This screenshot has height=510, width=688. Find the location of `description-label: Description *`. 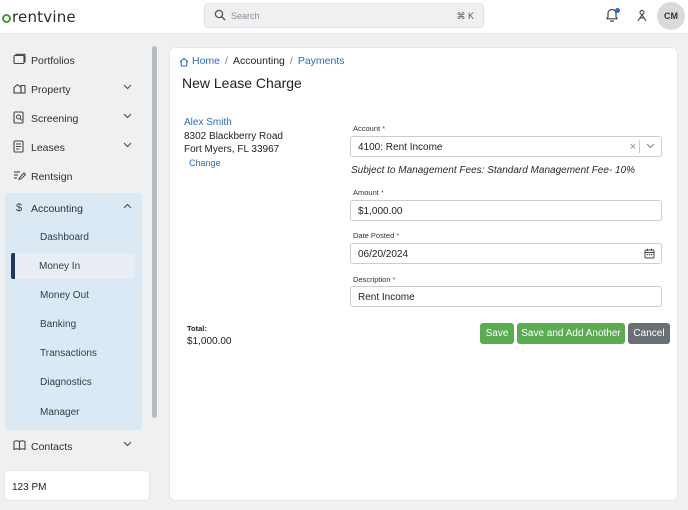

description-label: Description * is located at coordinates (374, 279).